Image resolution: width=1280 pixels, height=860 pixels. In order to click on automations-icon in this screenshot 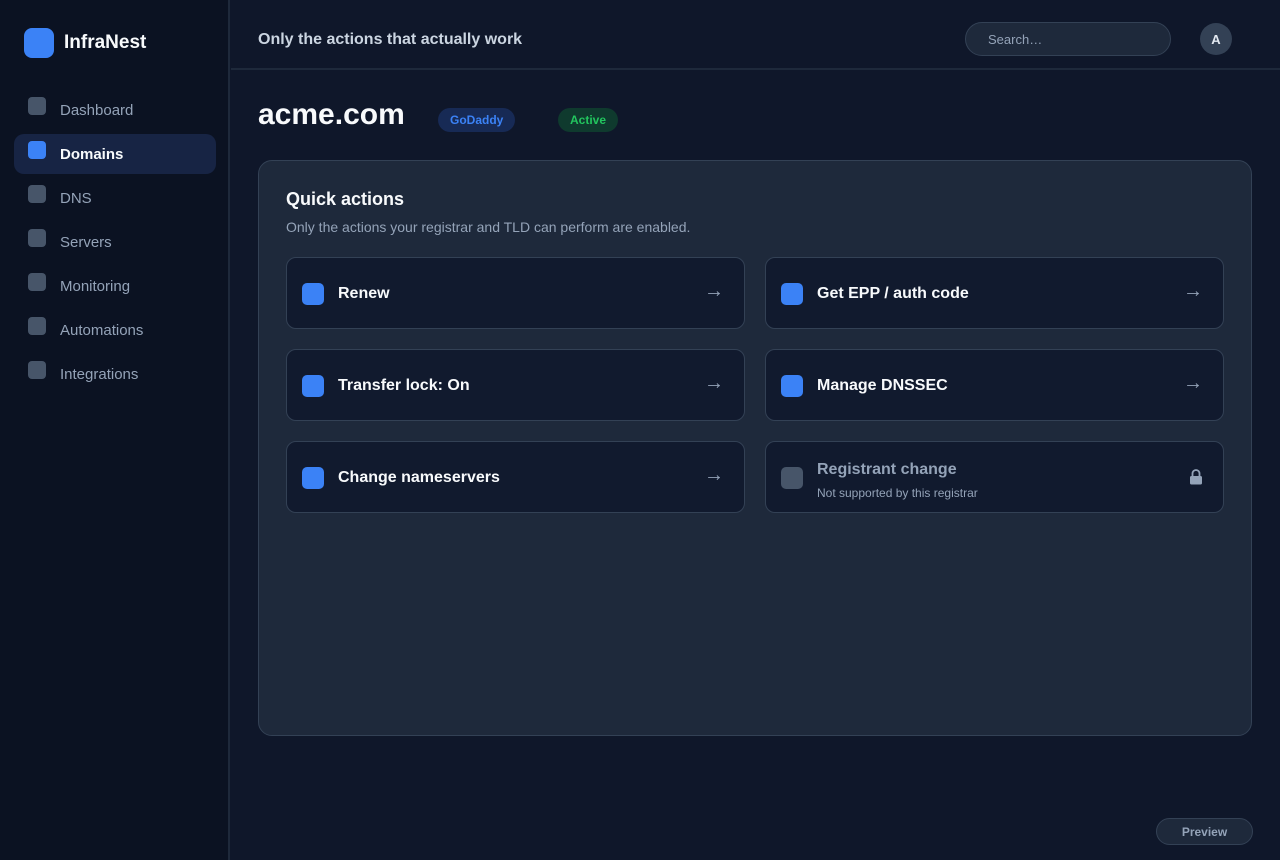, I will do `click(37, 326)`.